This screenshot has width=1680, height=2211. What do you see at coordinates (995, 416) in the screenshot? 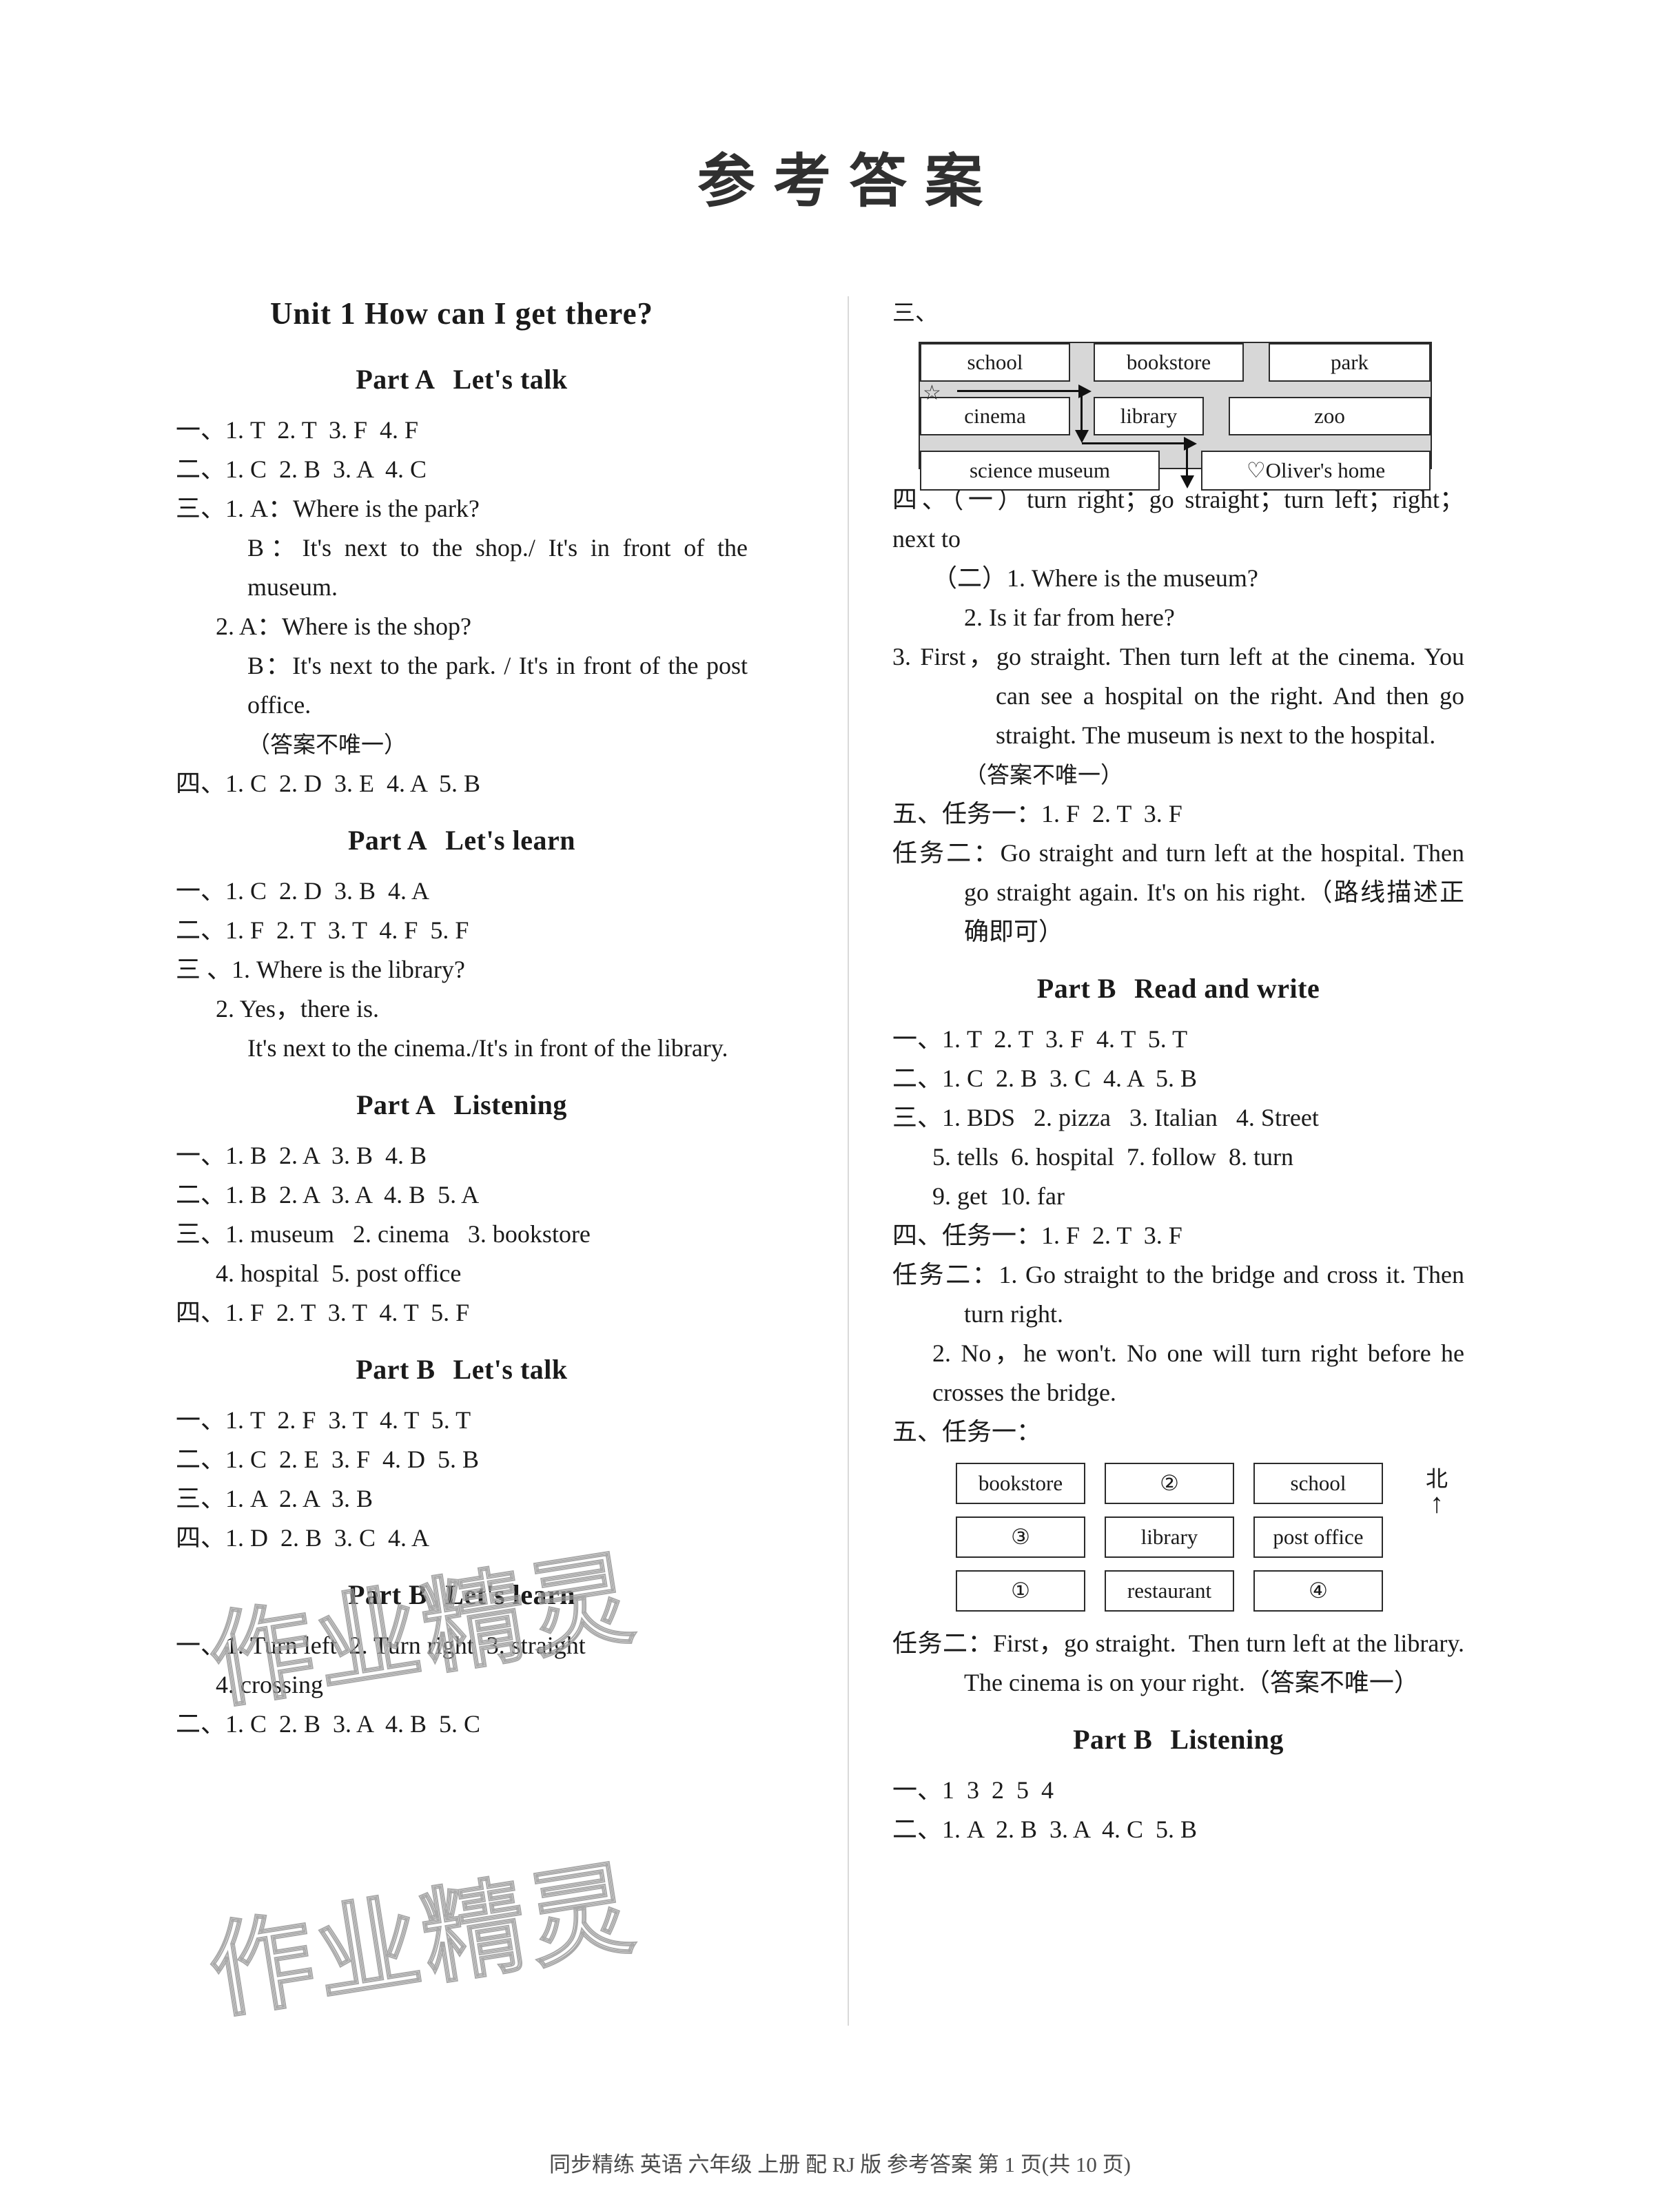
I see `map-cell-cinema: cinema` at bounding box center [995, 416].